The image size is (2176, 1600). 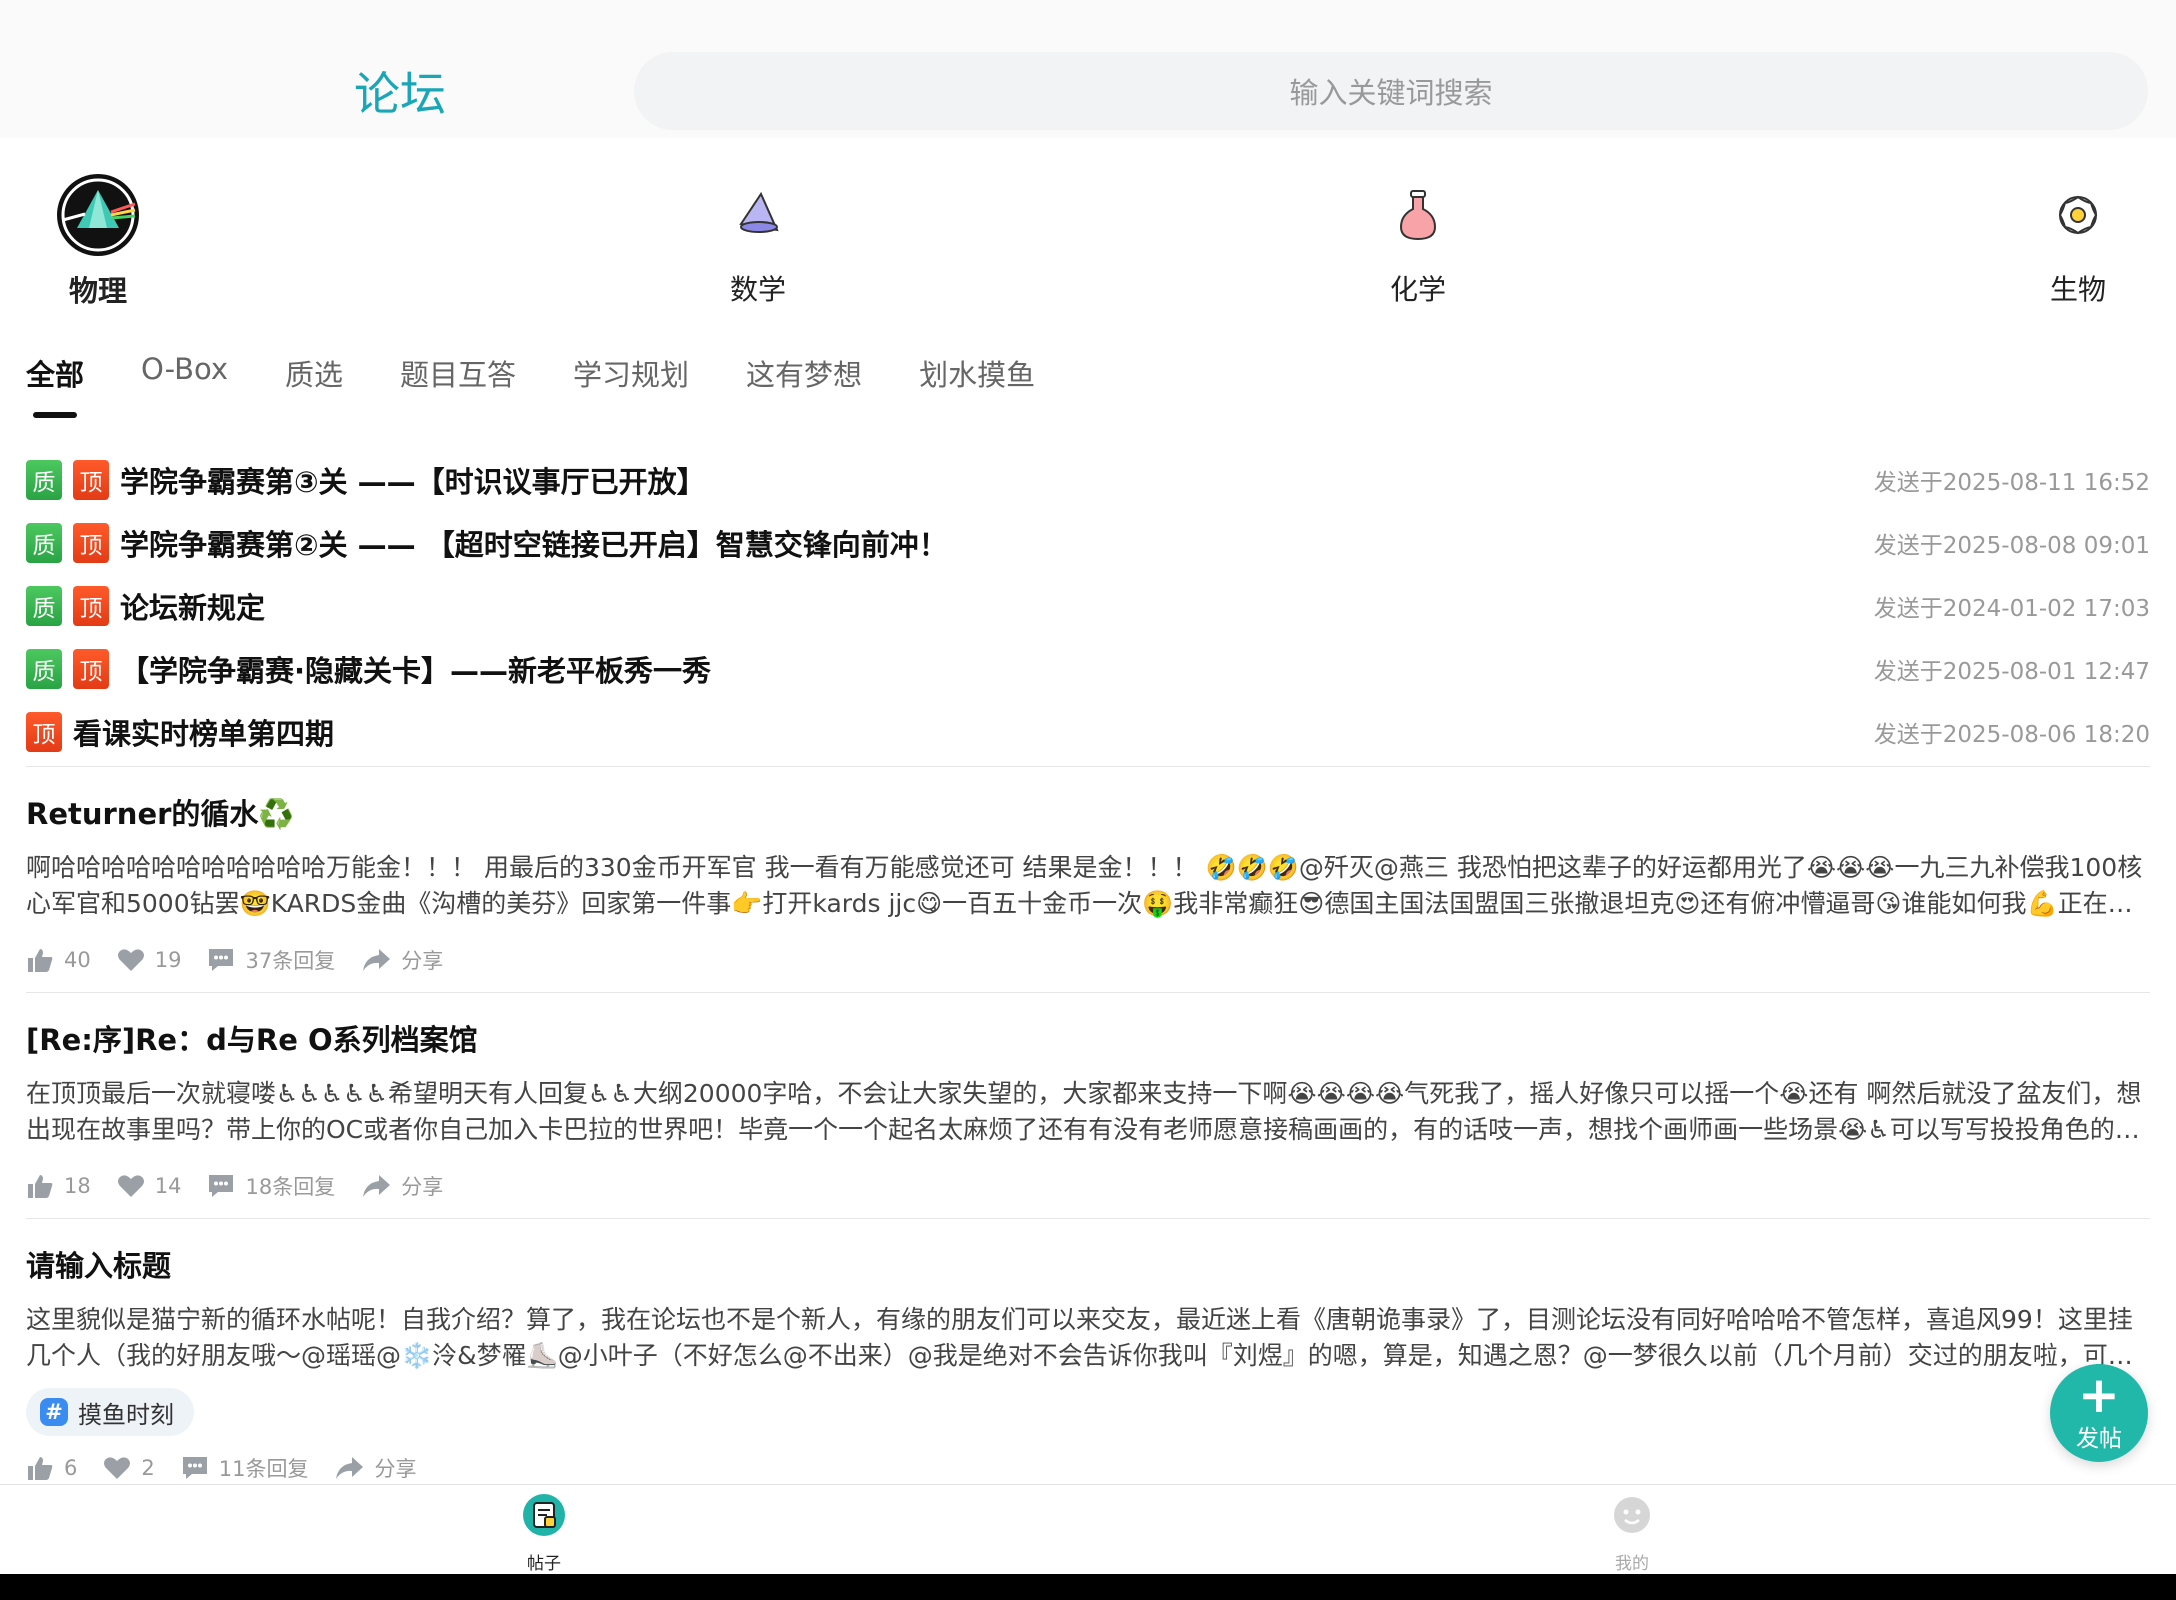 I want to click on subject-selector: 物理 数学 化学 生物, so click(x=1088, y=240).